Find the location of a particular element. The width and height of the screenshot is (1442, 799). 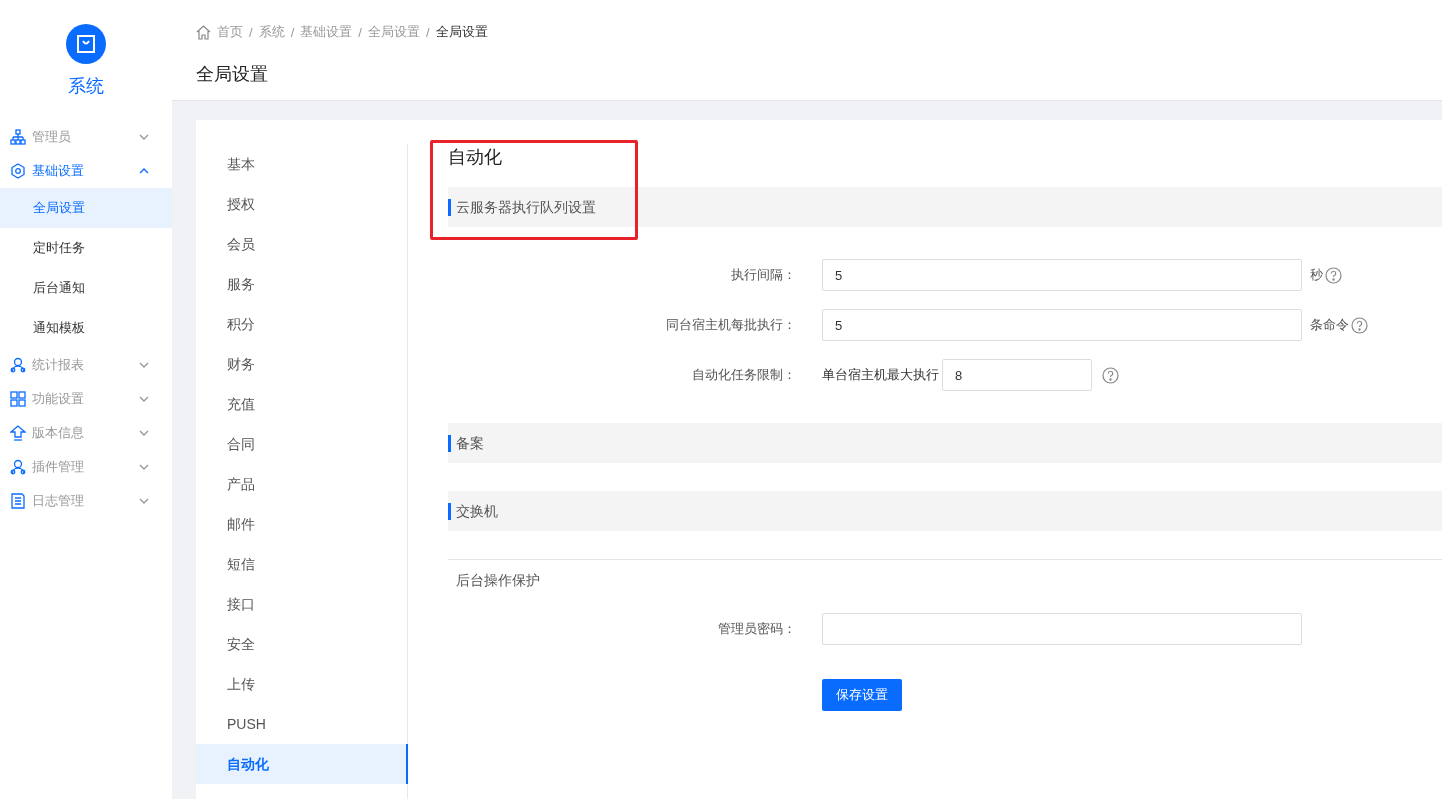

breadcrumb-link: 全局设置 is located at coordinates (461, 32).